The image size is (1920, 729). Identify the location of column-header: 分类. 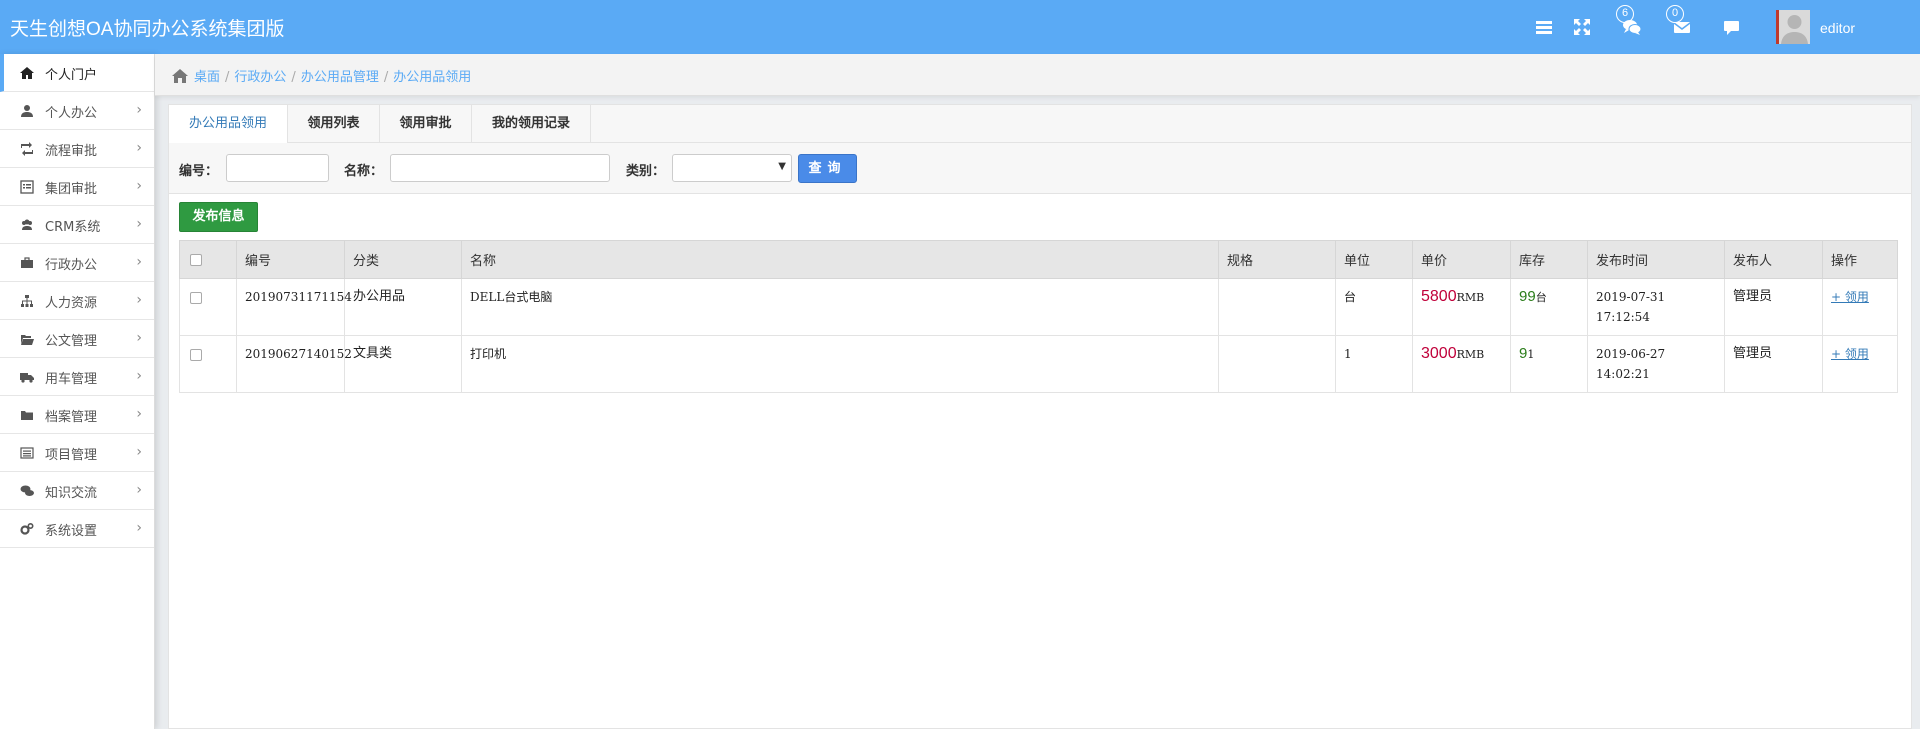
(403, 259).